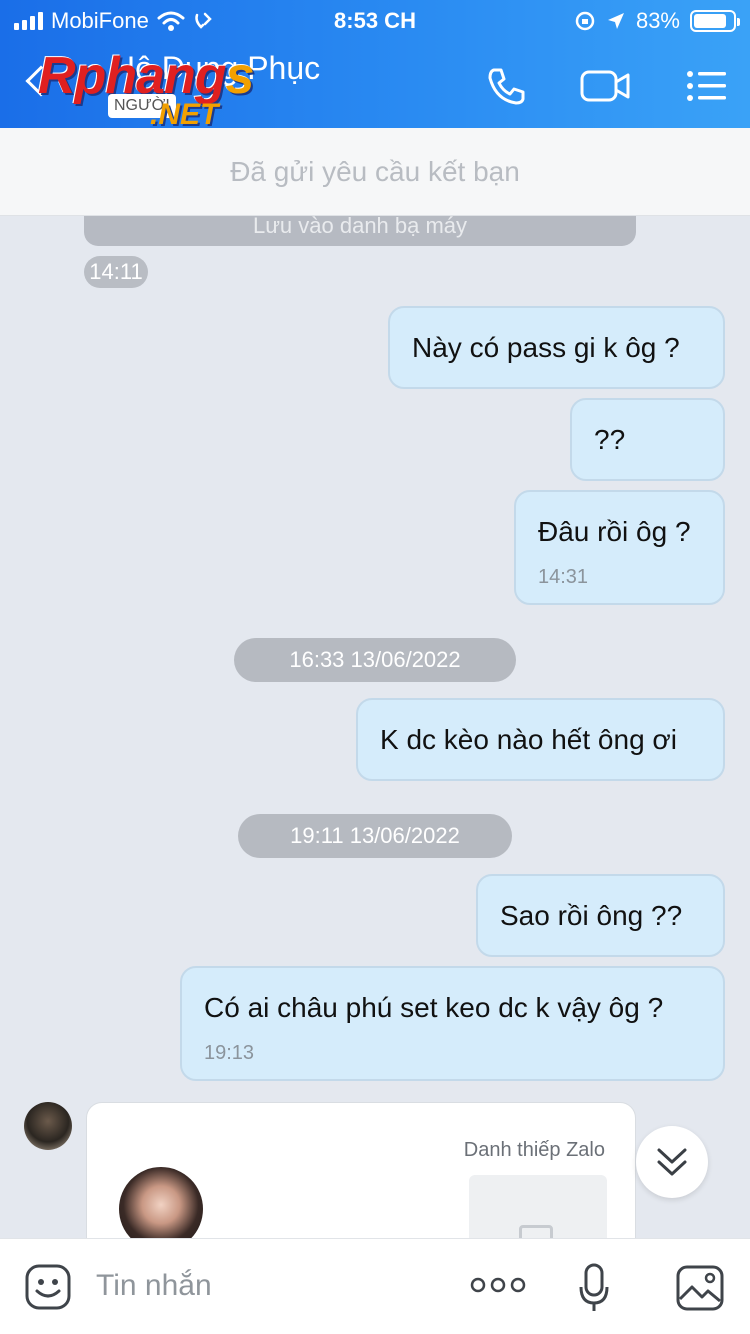 Image resolution: width=750 pixels, height=1334 pixels. What do you see at coordinates (375, 85) in the screenshot?
I see `chat-header: Hô Dung Phục Rphangs NGƯỜI .NET` at bounding box center [375, 85].